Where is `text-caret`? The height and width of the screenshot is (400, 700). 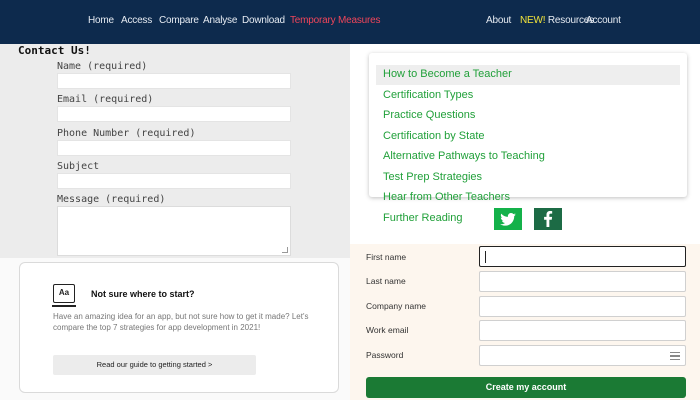
text-caret is located at coordinates (485, 257).